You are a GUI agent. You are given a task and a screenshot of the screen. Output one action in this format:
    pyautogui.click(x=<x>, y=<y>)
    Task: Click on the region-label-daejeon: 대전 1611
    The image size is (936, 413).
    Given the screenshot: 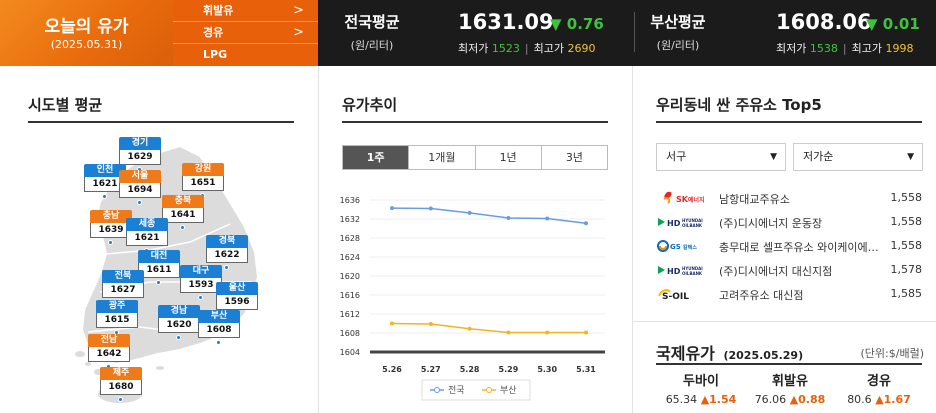 What is the action you would take?
    pyautogui.click(x=159, y=267)
    